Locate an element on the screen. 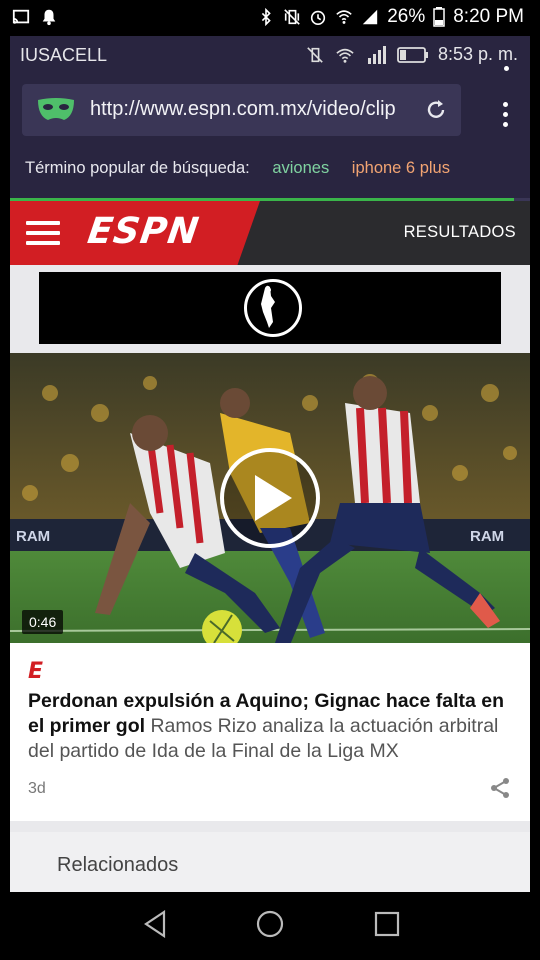 Image resolution: width=540 pixels, height=960 pixels. reload-icon is located at coordinates (436, 110).